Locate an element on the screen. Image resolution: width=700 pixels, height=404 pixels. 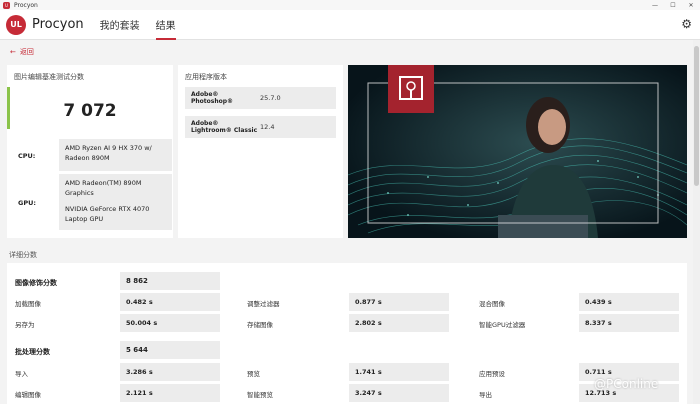
app-header: UL Procyon 我的套装 结果 ⚙ is located at coordinates (350, 25).